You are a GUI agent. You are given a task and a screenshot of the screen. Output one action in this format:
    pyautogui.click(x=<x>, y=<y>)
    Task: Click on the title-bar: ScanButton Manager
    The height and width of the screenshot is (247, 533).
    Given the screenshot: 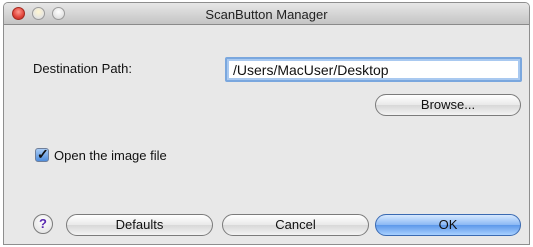 What is the action you would take?
    pyautogui.click(x=266, y=14)
    